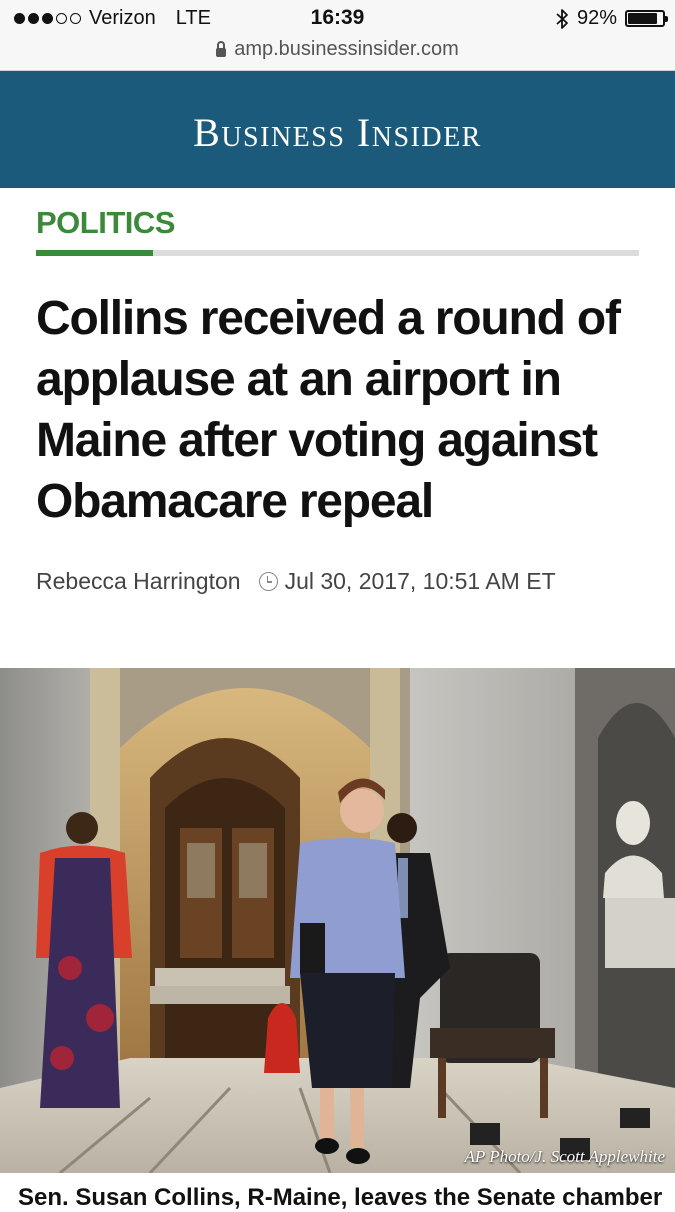  I want to click on site-header: Business Insider, so click(337, 129).